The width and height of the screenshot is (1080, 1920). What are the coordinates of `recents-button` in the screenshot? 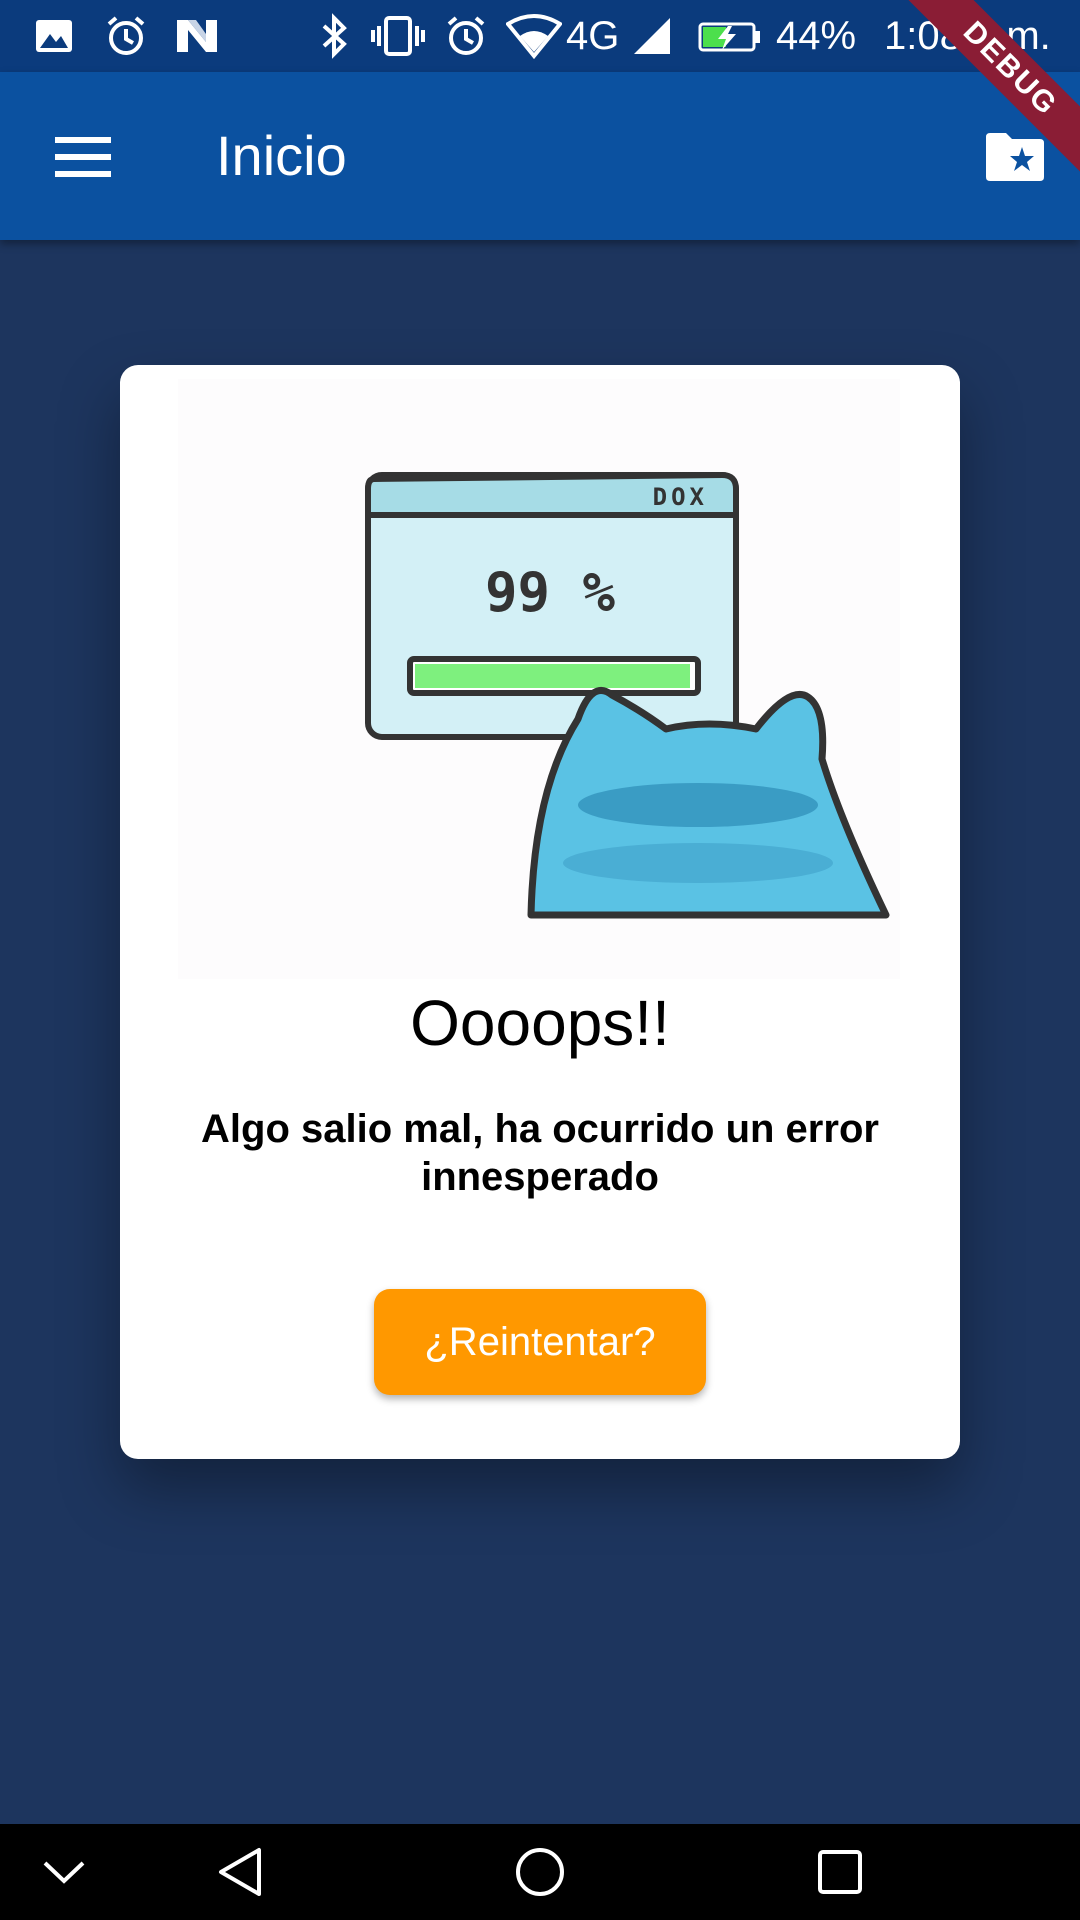 It's located at (840, 1872).